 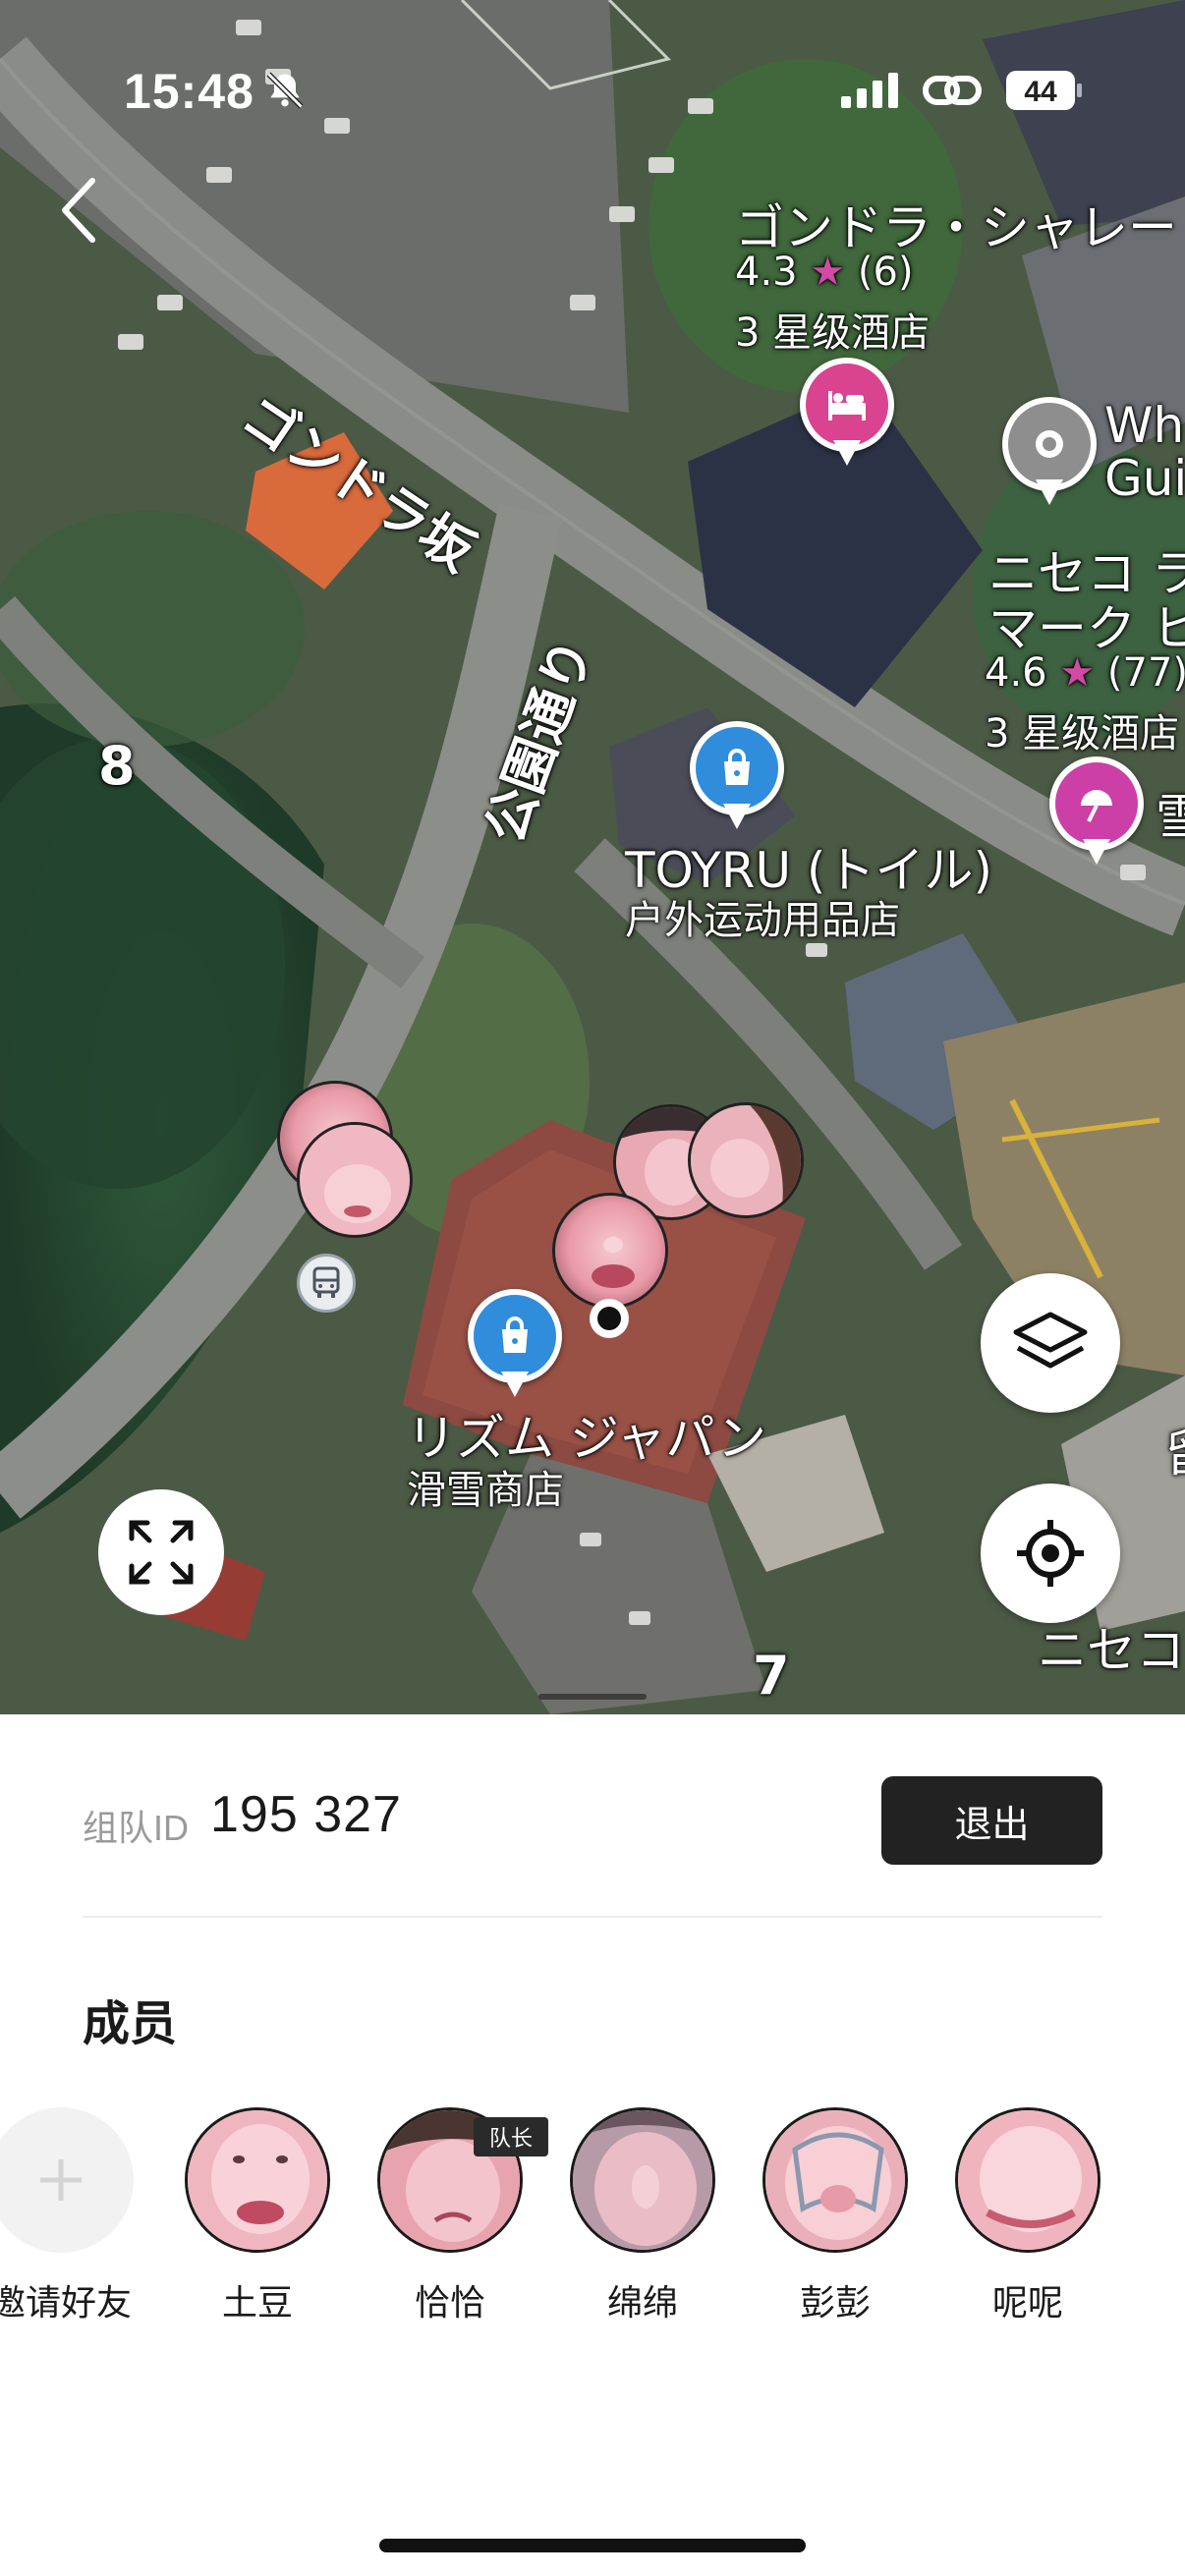 What do you see at coordinates (992, 1820) in the screenshot?
I see `exit-team-button: 退出` at bounding box center [992, 1820].